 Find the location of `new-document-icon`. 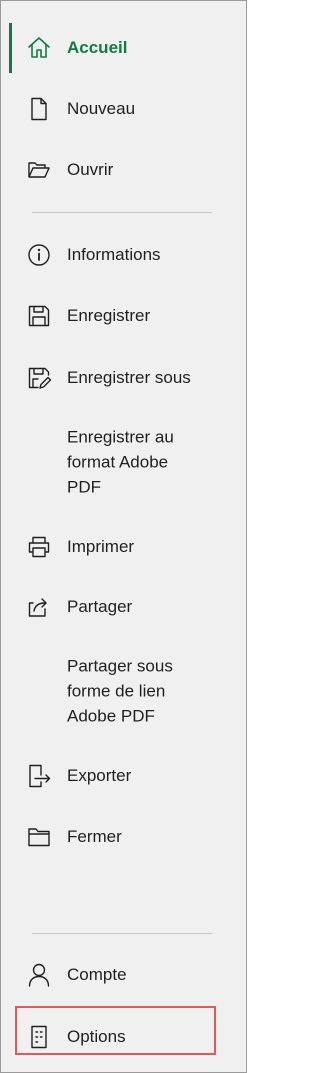

new-document-icon is located at coordinates (39, 109).